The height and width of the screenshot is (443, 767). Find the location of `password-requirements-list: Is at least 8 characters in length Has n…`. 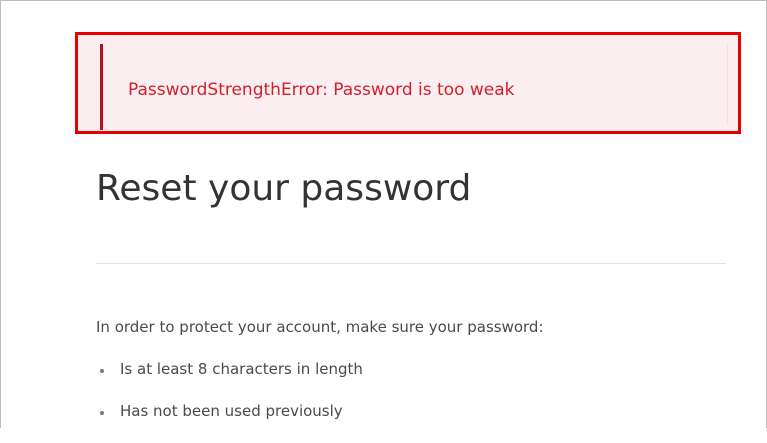

password-requirements-list: Is at least 8 characters in length Has n… is located at coordinates (229, 401).